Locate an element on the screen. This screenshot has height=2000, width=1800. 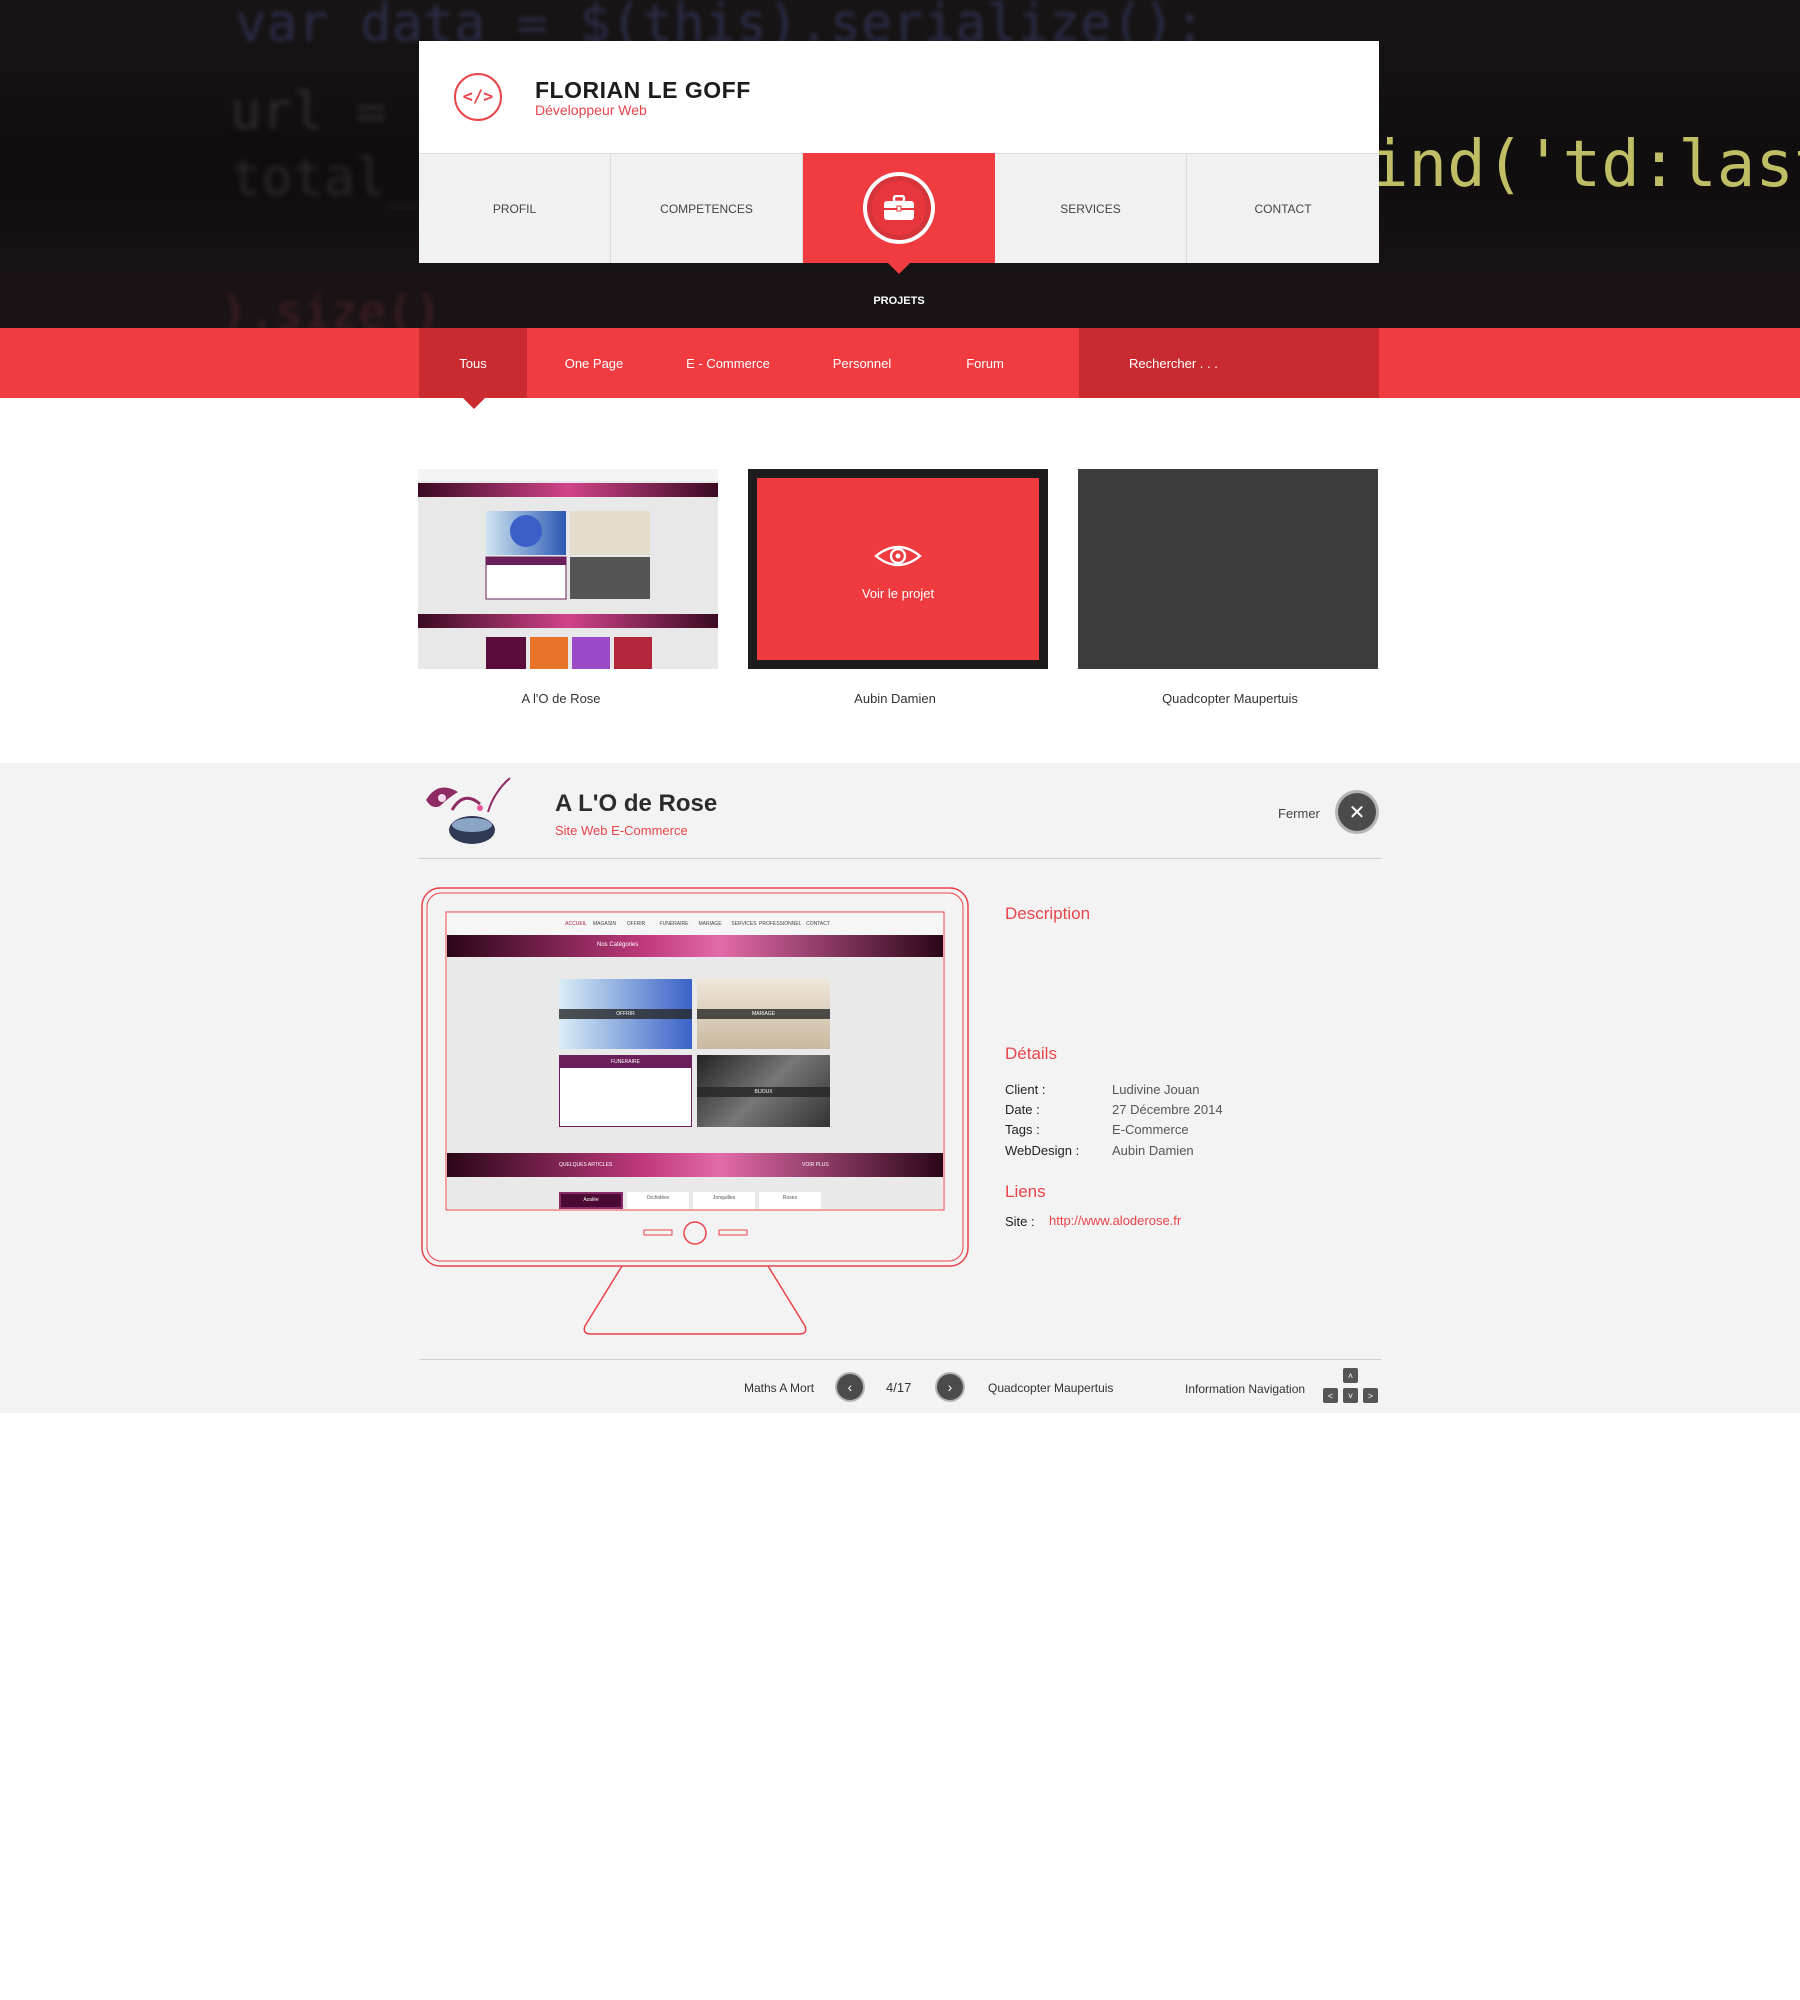
mock-tile: OFFRIR is located at coordinates (625, 1014).